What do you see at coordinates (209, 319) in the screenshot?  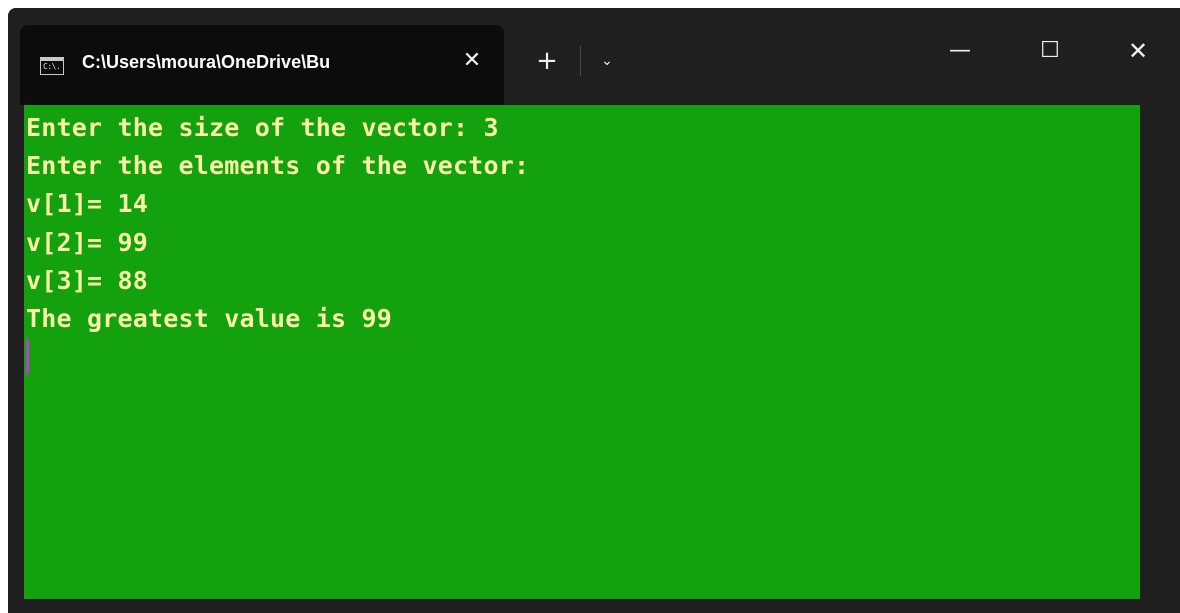 I see `console-line-result: The greatest value is 99` at bounding box center [209, 319].